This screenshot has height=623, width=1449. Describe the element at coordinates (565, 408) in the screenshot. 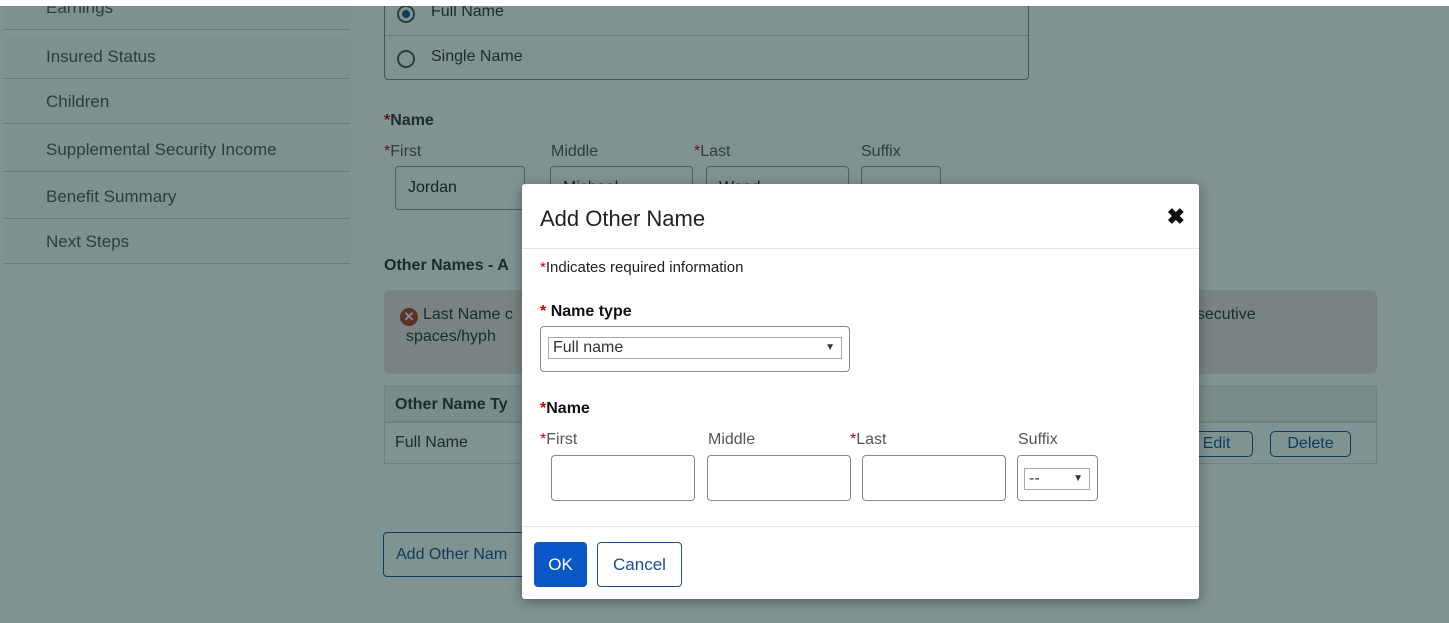

I see `name-section-label: *Name` at that location.